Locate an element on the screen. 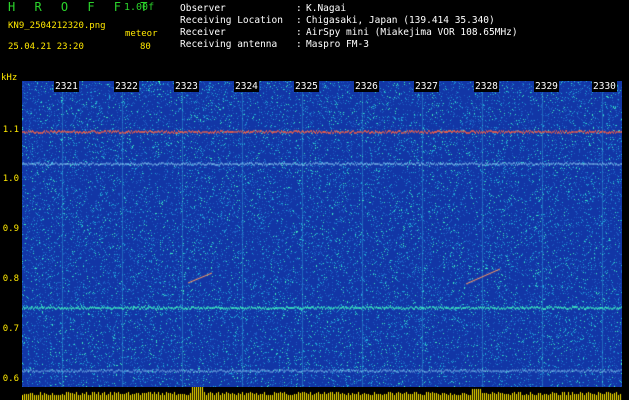  x-tick-label: 2323 is located at coordinates (186, 86).